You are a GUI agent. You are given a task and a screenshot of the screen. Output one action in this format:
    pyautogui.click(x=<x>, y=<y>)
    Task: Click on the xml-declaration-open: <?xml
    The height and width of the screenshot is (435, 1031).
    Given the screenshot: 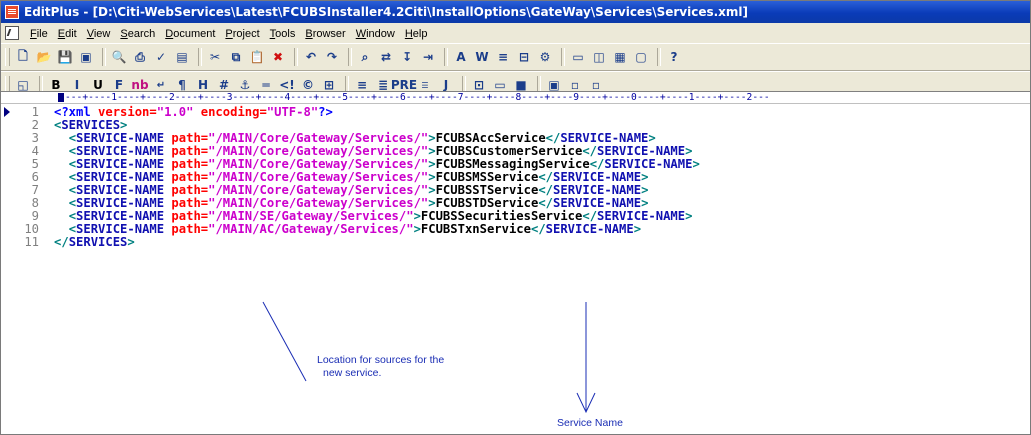 What is the action you would take?
    pyautogui.click(x=76, y=112)
    